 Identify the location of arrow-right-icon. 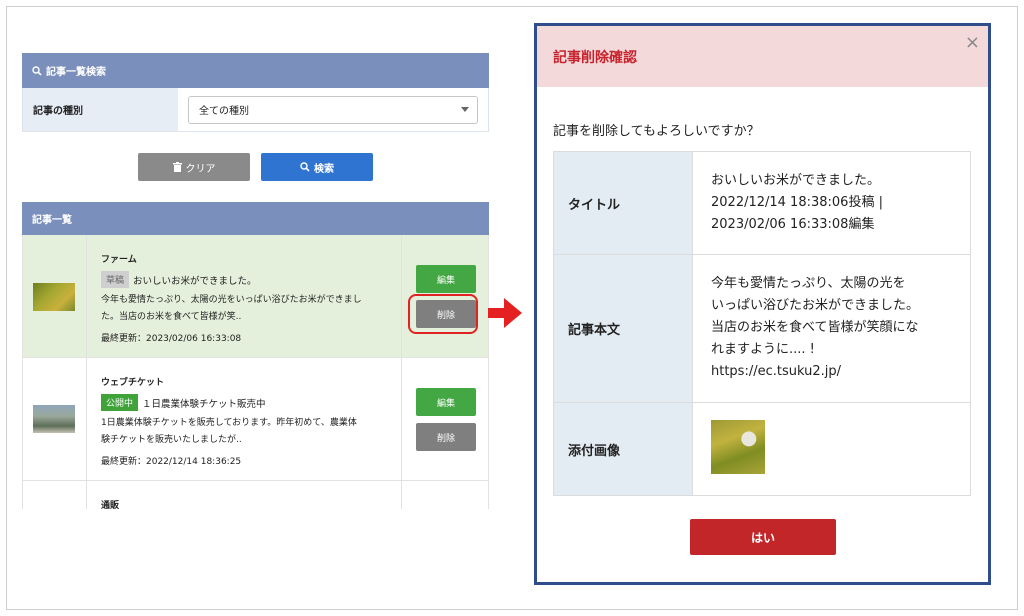
(505, 313).